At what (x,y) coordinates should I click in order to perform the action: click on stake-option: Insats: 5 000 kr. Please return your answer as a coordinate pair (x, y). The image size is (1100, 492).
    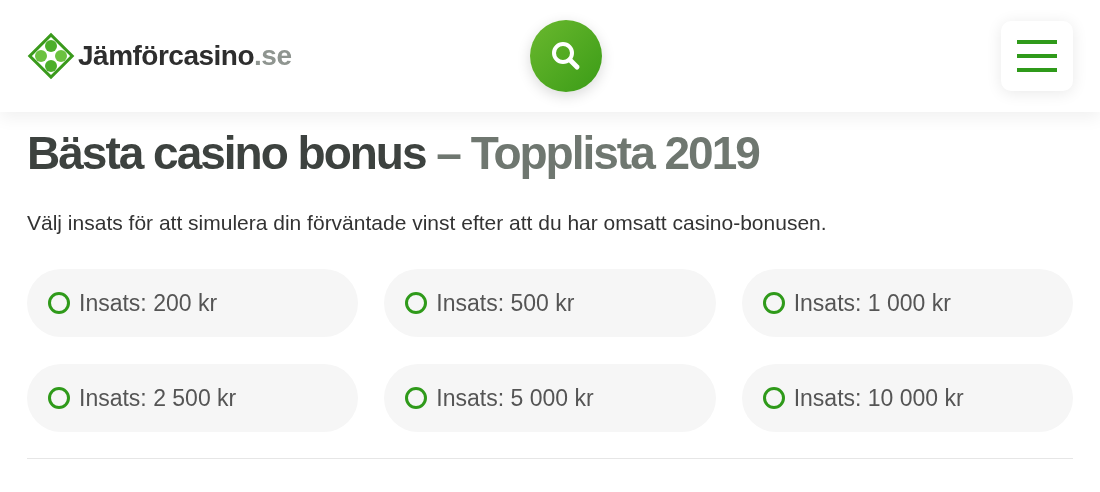
    Looking at the image, I should click on (550, 398).